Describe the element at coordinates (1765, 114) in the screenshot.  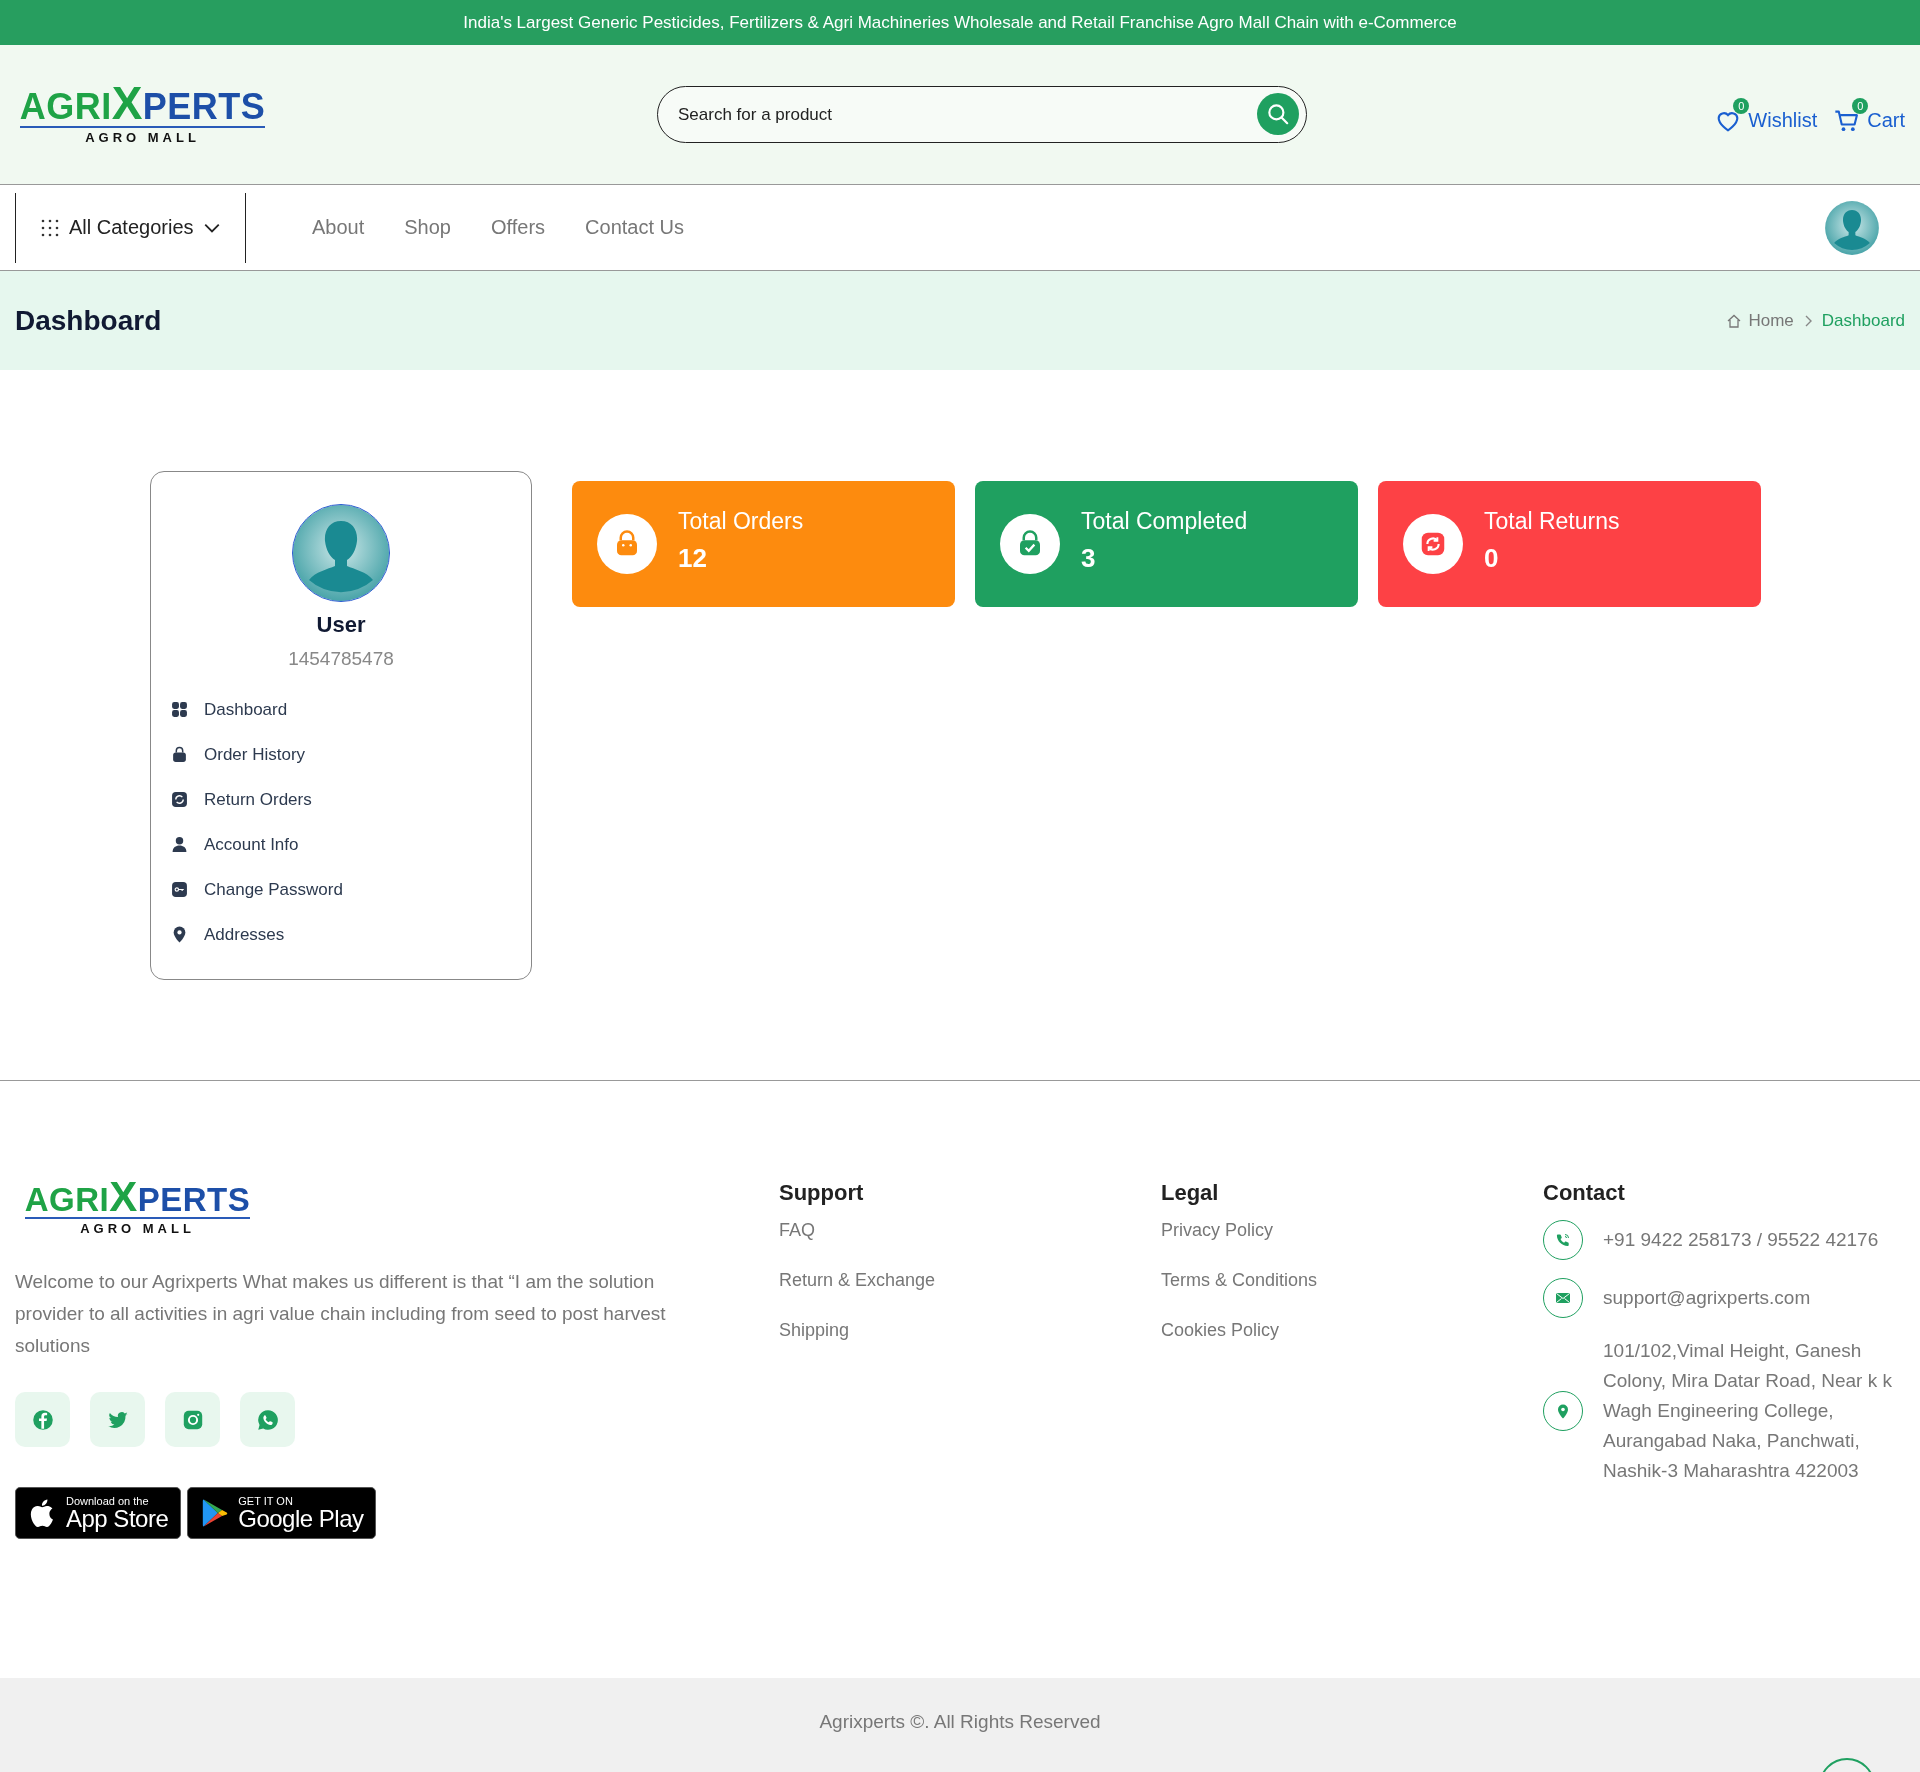
I see `wishlist-link: 0 Wishlist` at that location.